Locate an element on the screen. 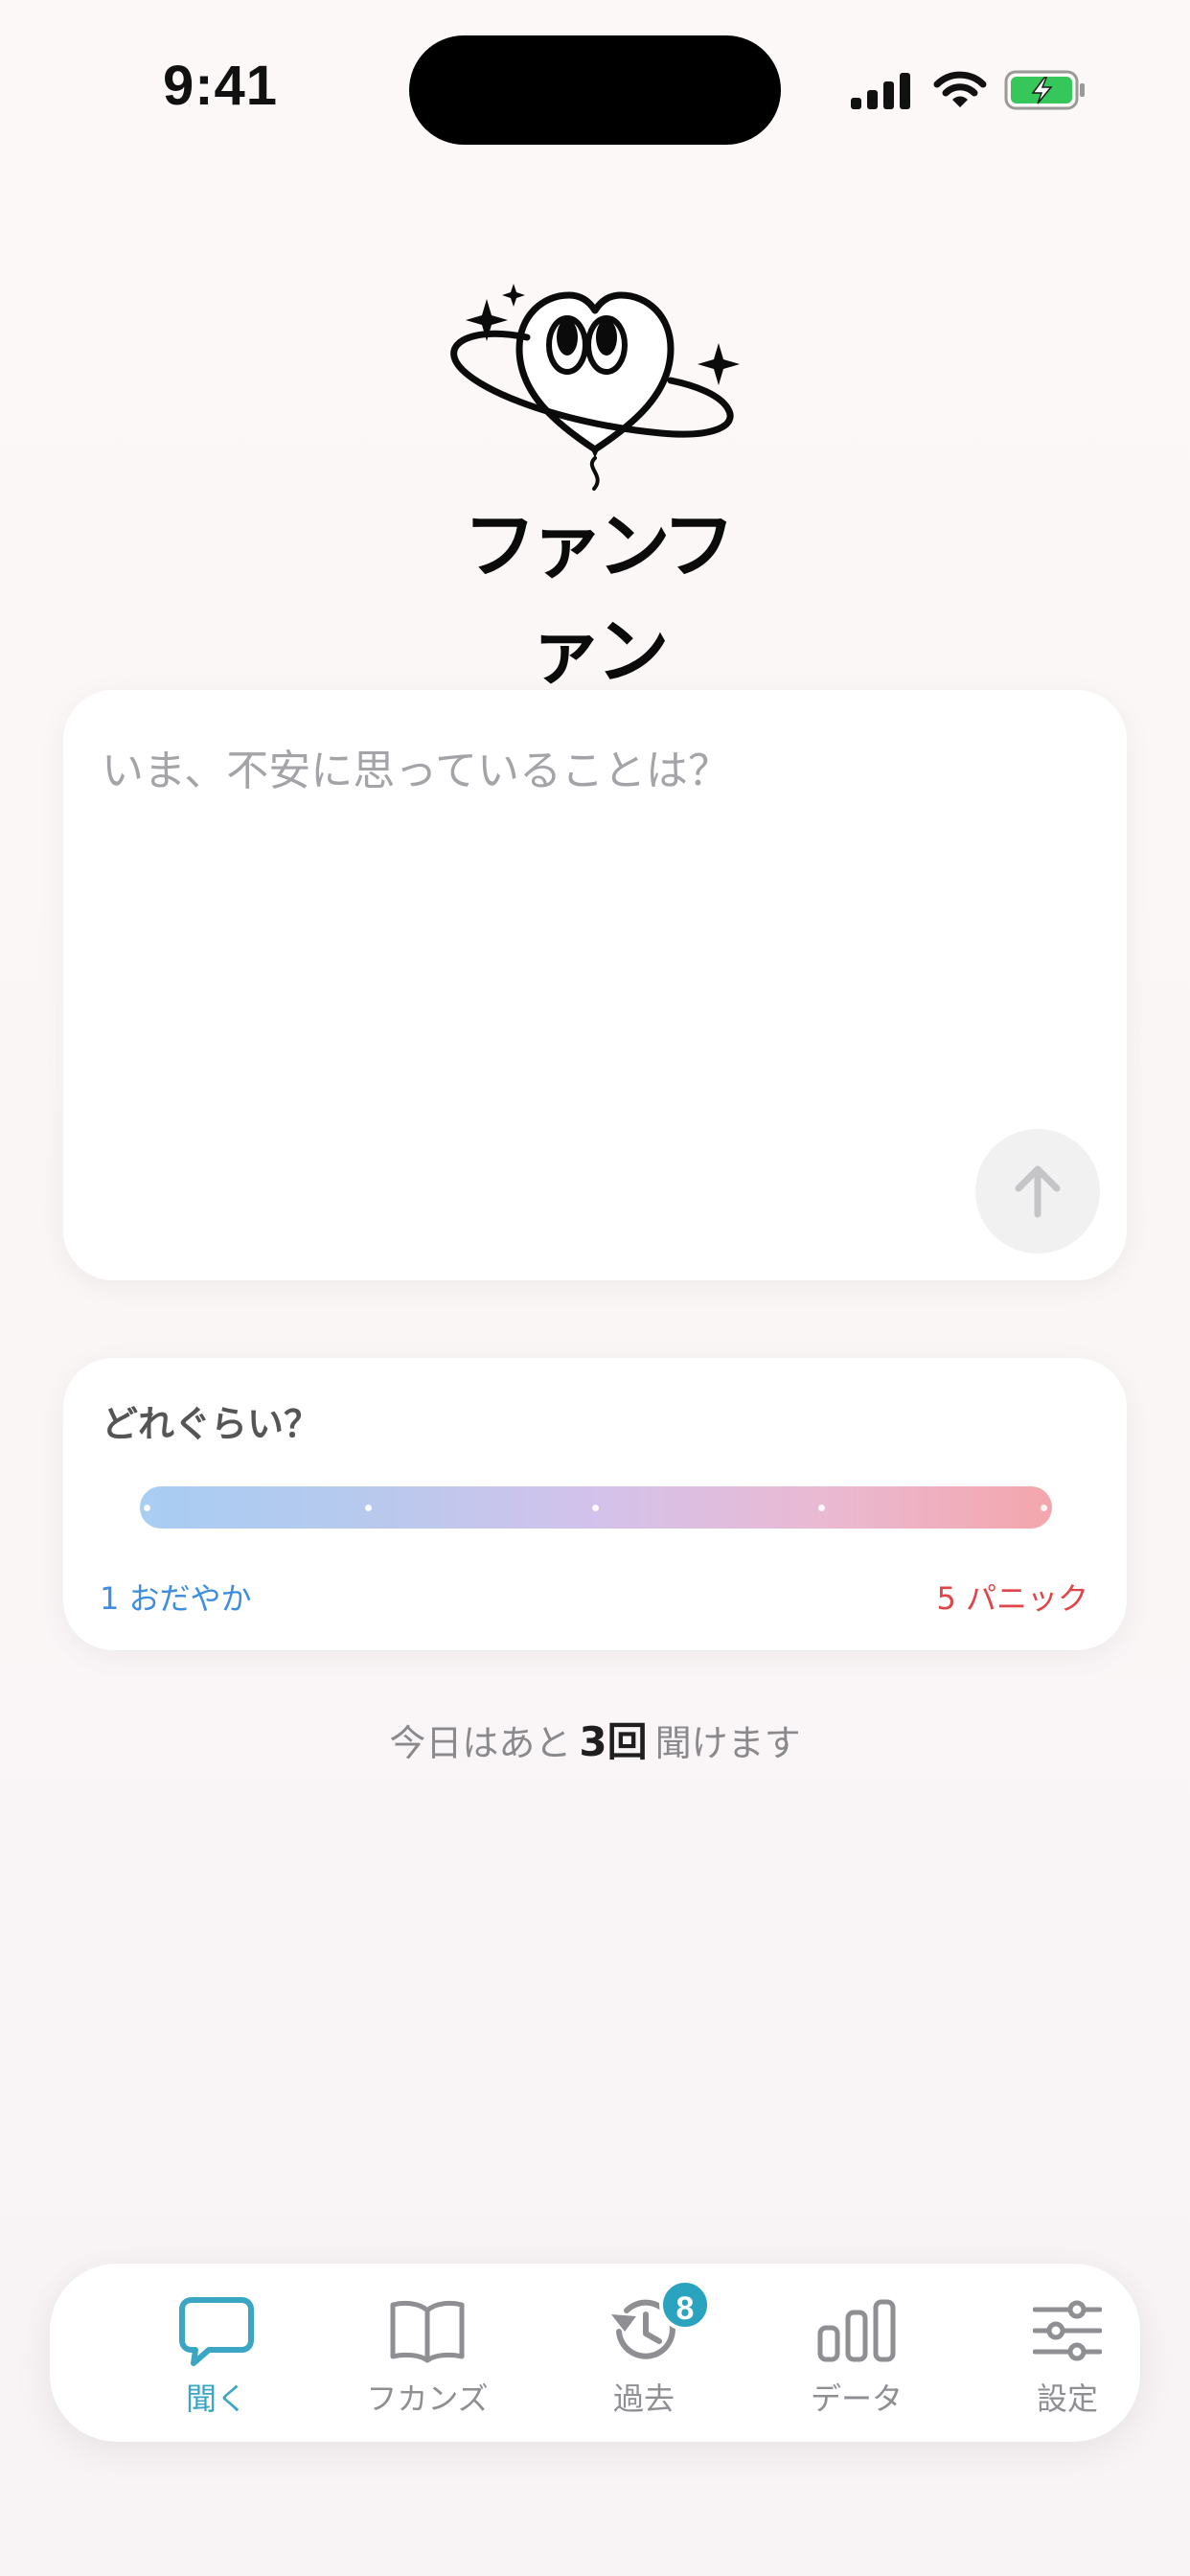  tab-history: 過去 8 is located at coordinates (644, 2352).